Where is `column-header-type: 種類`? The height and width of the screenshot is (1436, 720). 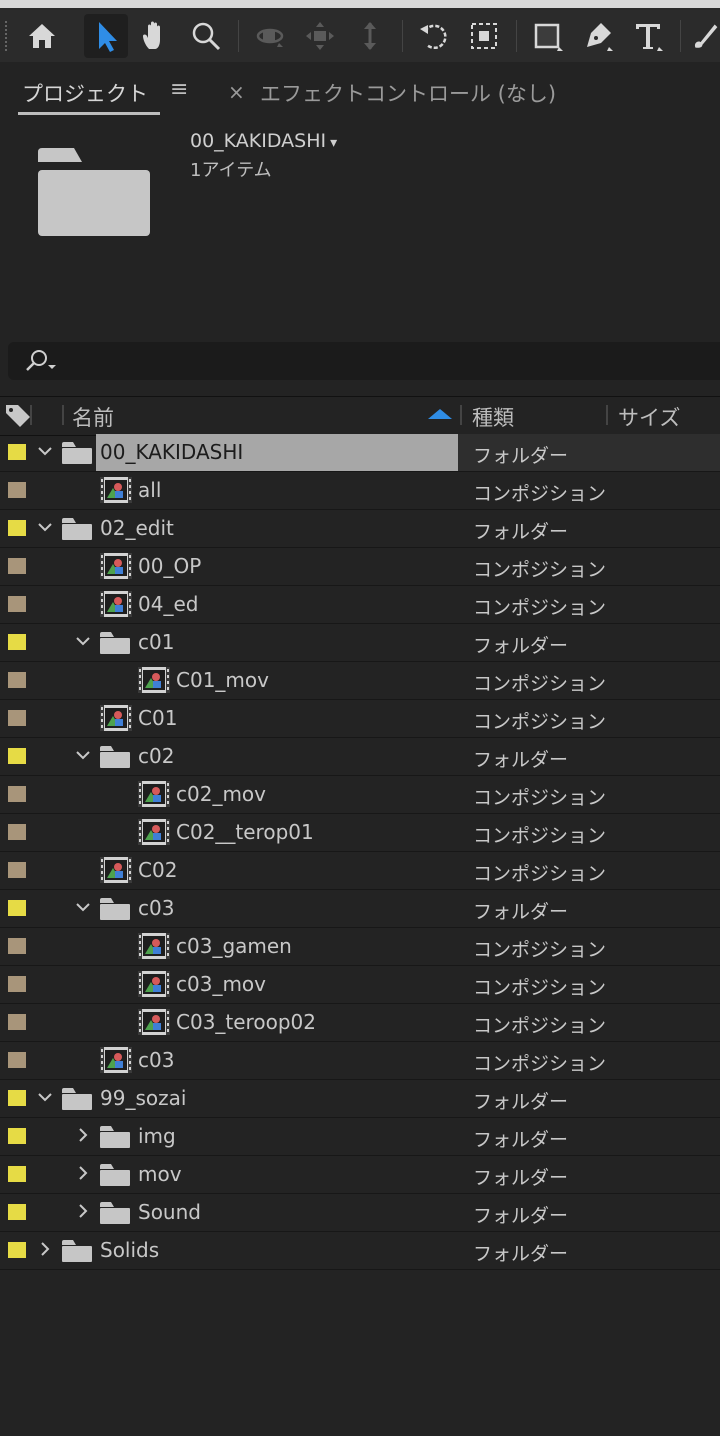 column-header-type: 種類 is located at coordinates (493, 417).